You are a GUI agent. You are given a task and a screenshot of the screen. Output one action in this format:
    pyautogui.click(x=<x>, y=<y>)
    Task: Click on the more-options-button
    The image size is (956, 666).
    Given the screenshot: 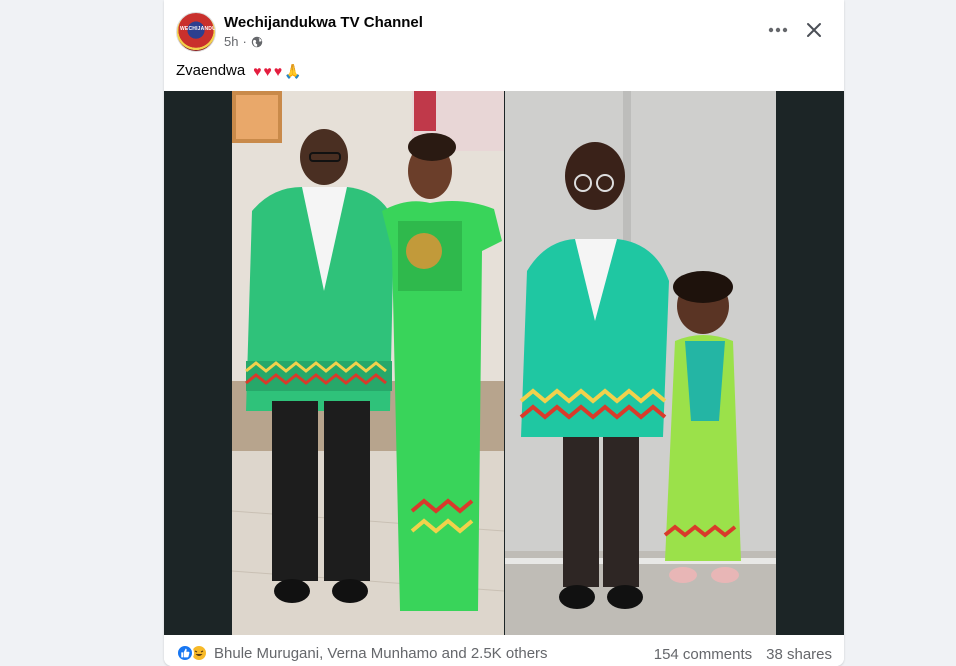 What is the action you would take?
    pyautogui.click(x=778, y=30)
    